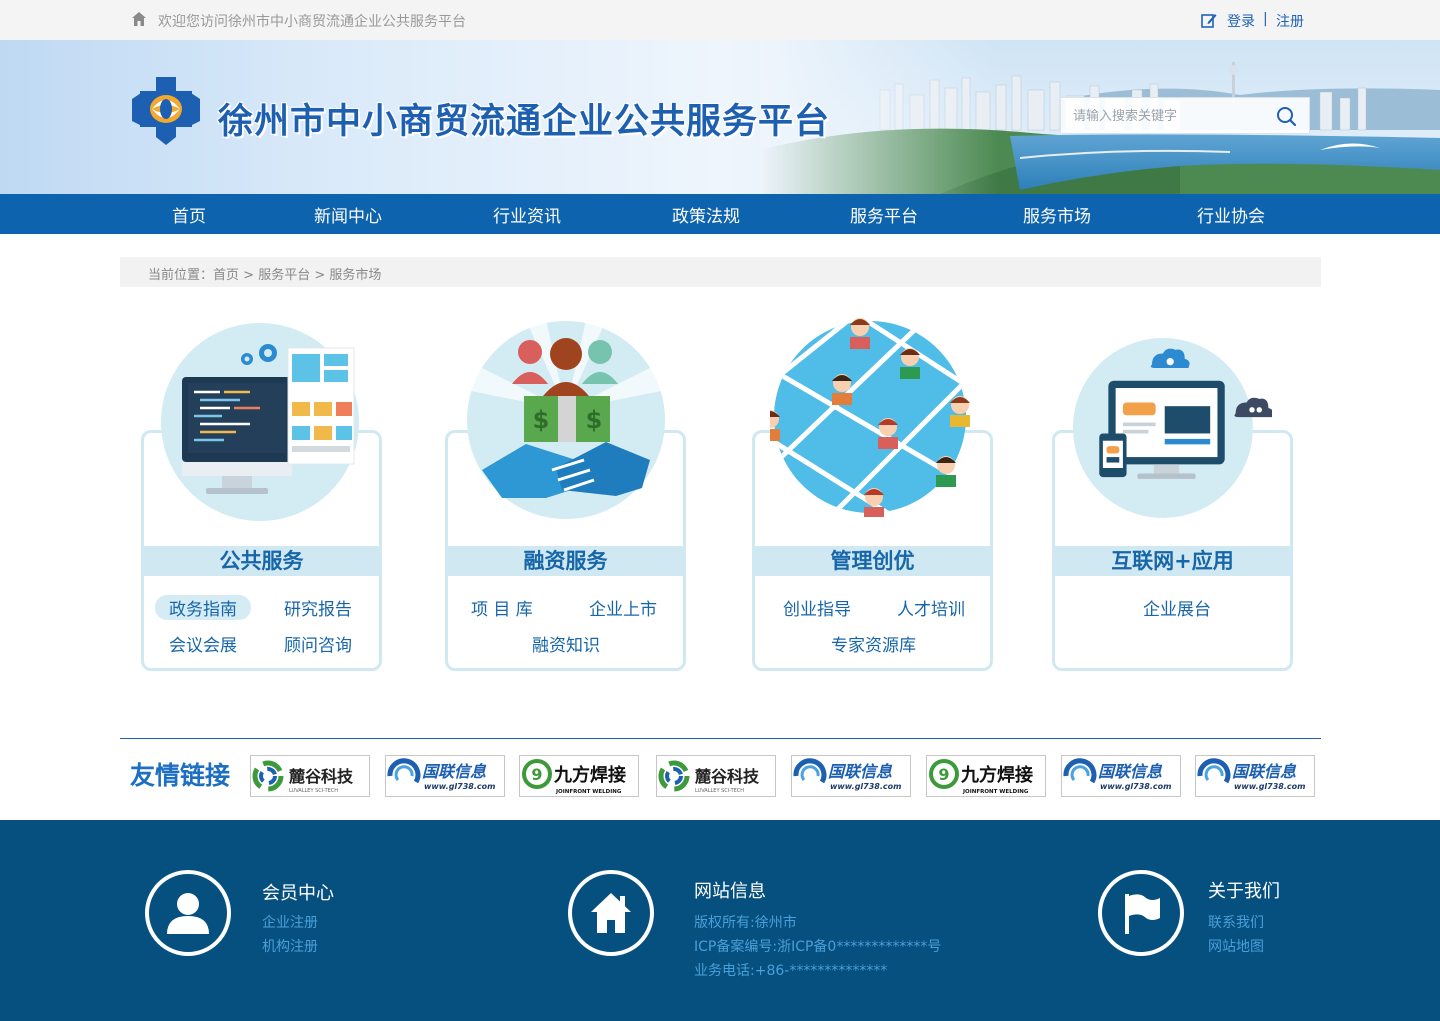 The width and height of the screenshot is (1440, 1021). What do you see at coordinates (226, 275) in the screenshot?
I see `breadcrumb-home: 首页` at bounding box center [226, 275].